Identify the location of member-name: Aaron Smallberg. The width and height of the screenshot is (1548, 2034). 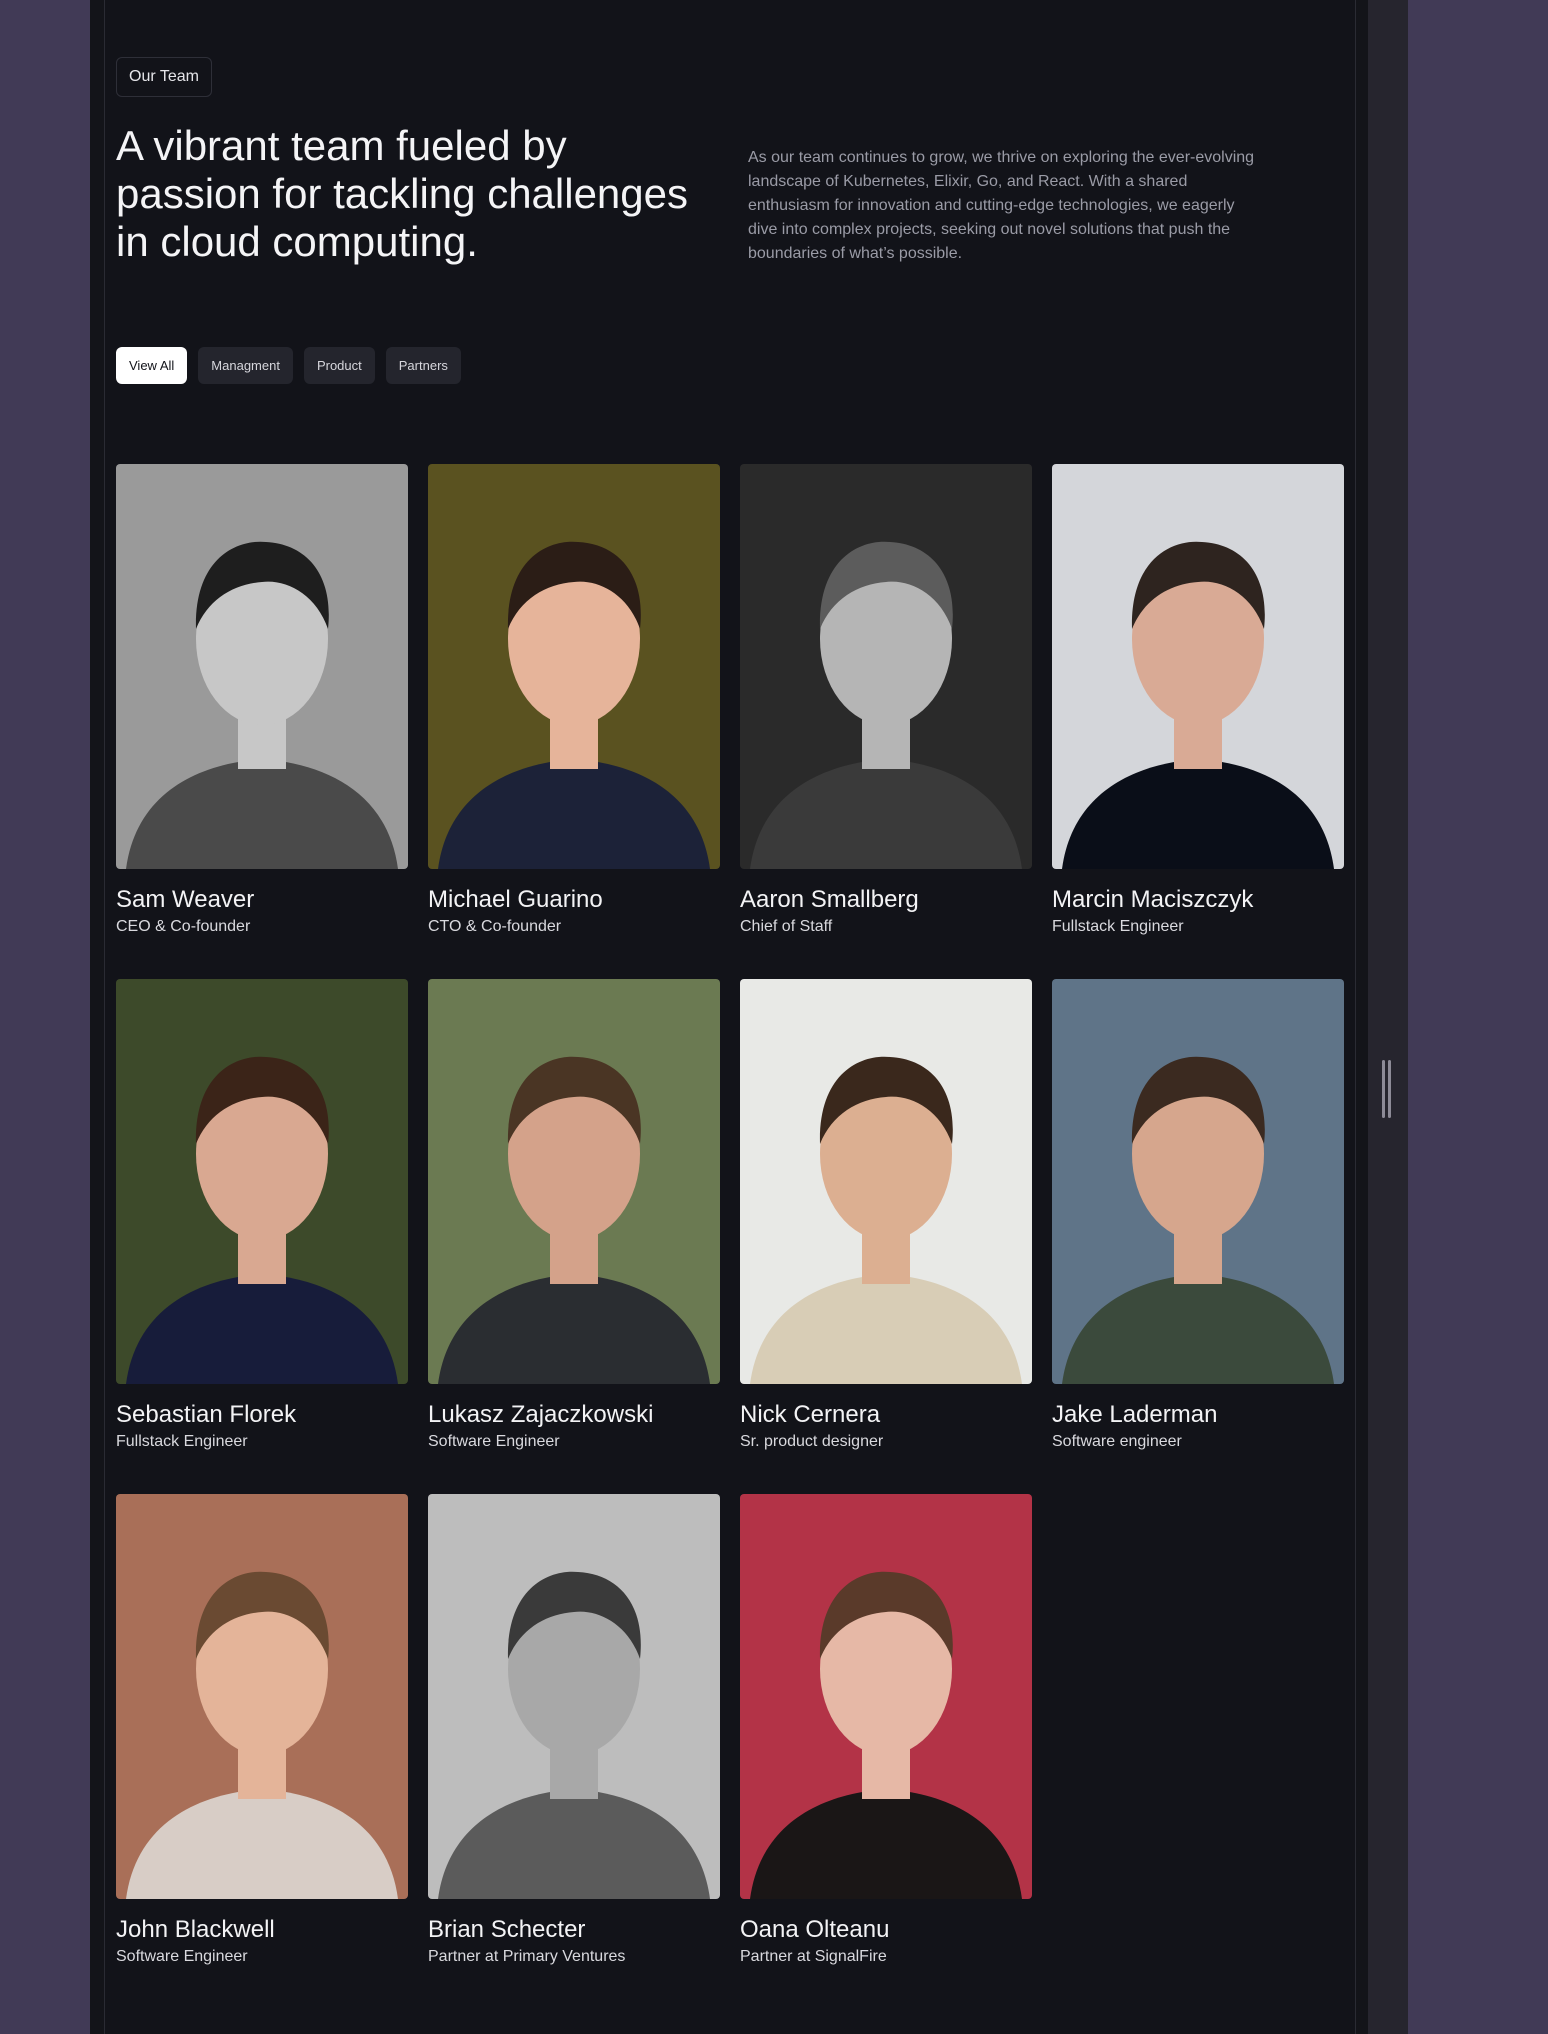
(829, 899).